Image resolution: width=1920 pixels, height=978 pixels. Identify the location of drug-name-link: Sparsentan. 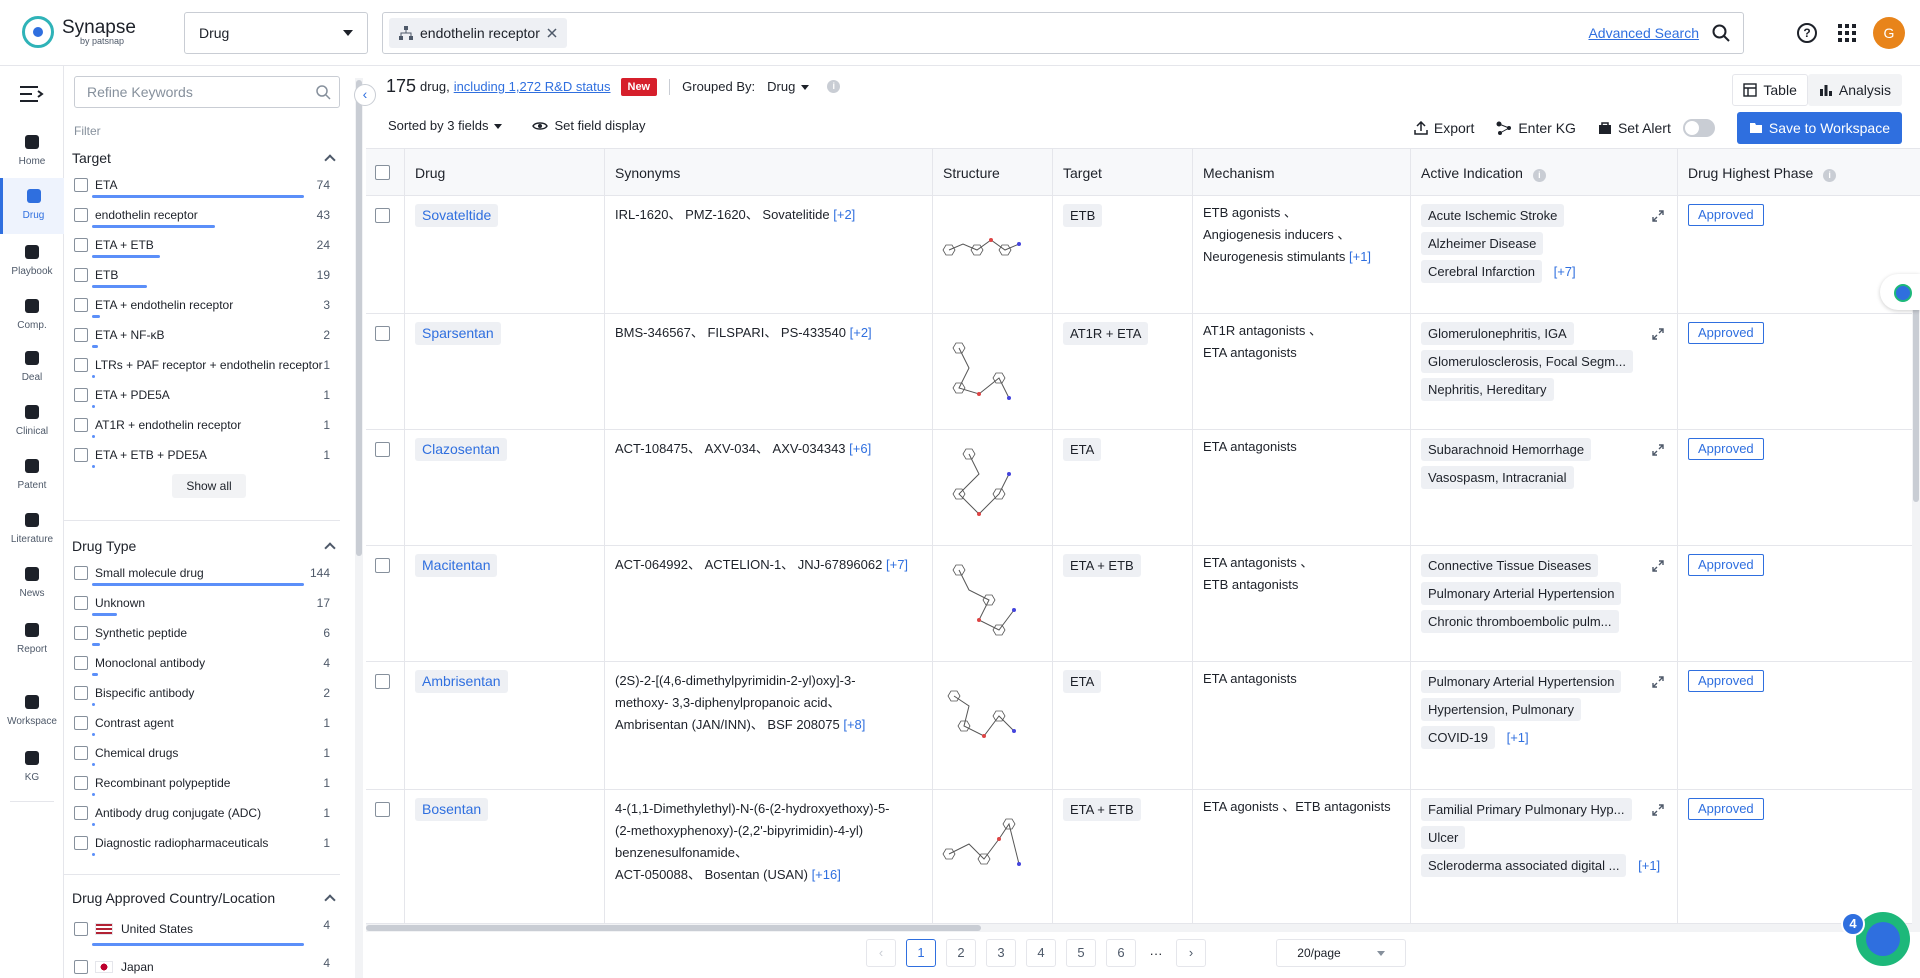
(458, 333).